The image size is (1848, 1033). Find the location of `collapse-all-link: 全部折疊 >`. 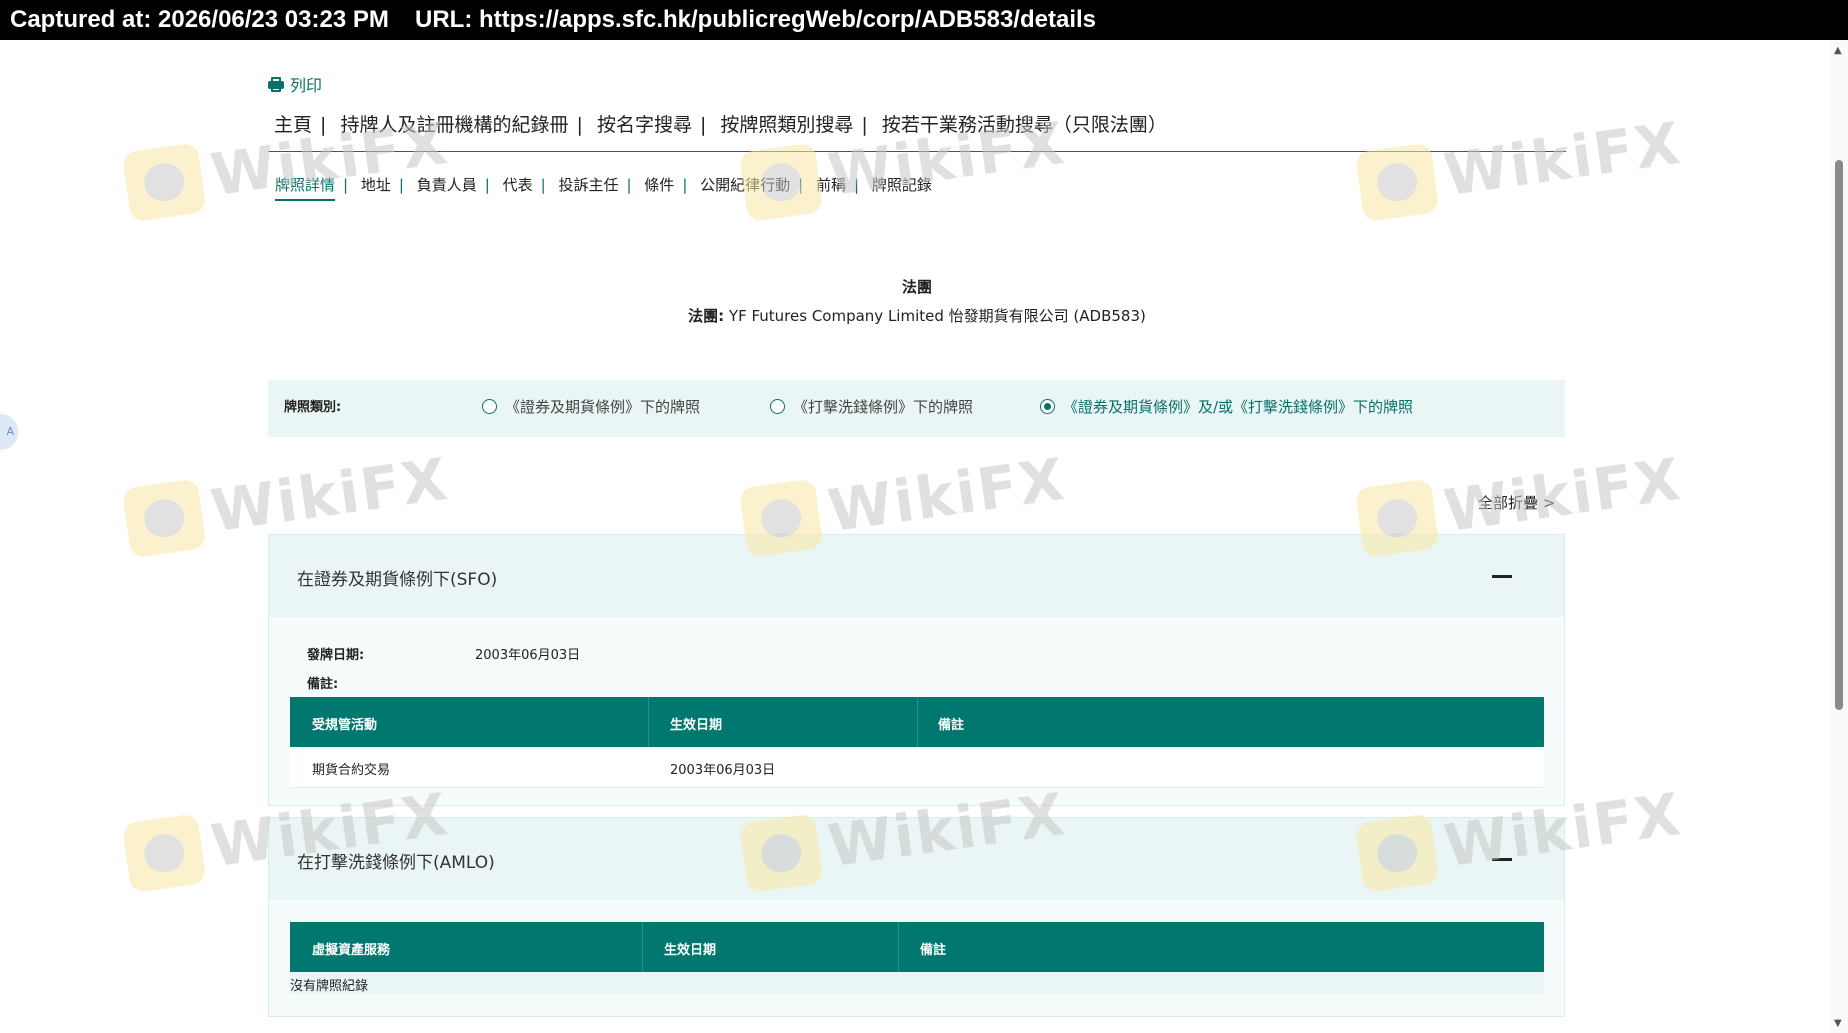

collapse-all-link: 全部折疊 > is located at coordinates (1516, 502).